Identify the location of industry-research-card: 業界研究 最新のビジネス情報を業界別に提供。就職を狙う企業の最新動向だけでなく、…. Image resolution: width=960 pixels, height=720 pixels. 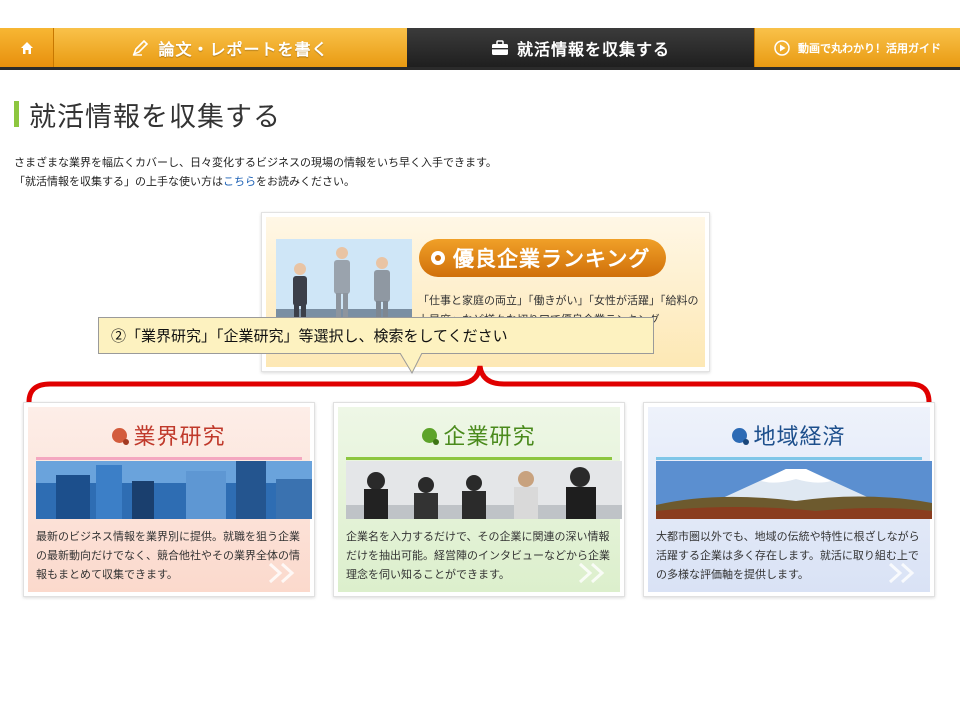
(169, 499).